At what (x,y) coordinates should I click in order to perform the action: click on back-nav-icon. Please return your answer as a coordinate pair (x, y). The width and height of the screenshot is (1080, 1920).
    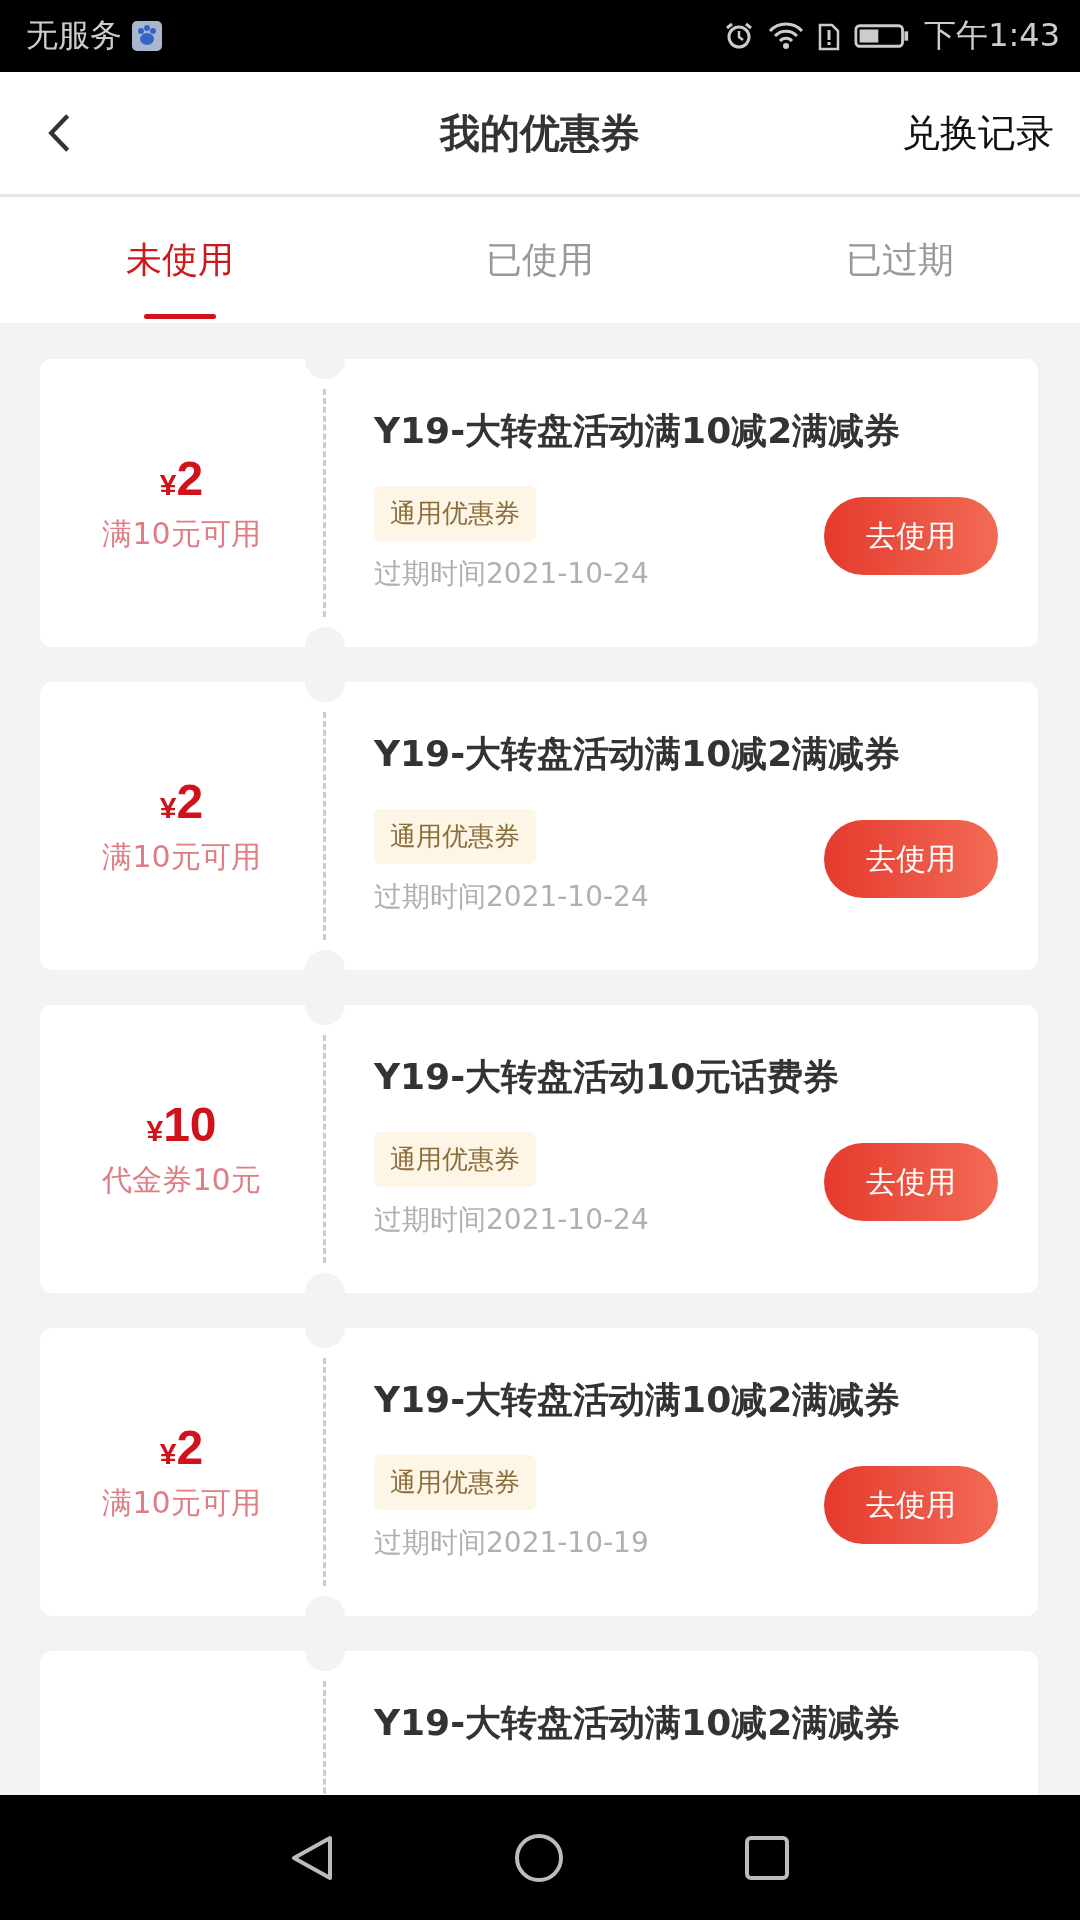
    Looking at the image, I should click on (312, 1857).